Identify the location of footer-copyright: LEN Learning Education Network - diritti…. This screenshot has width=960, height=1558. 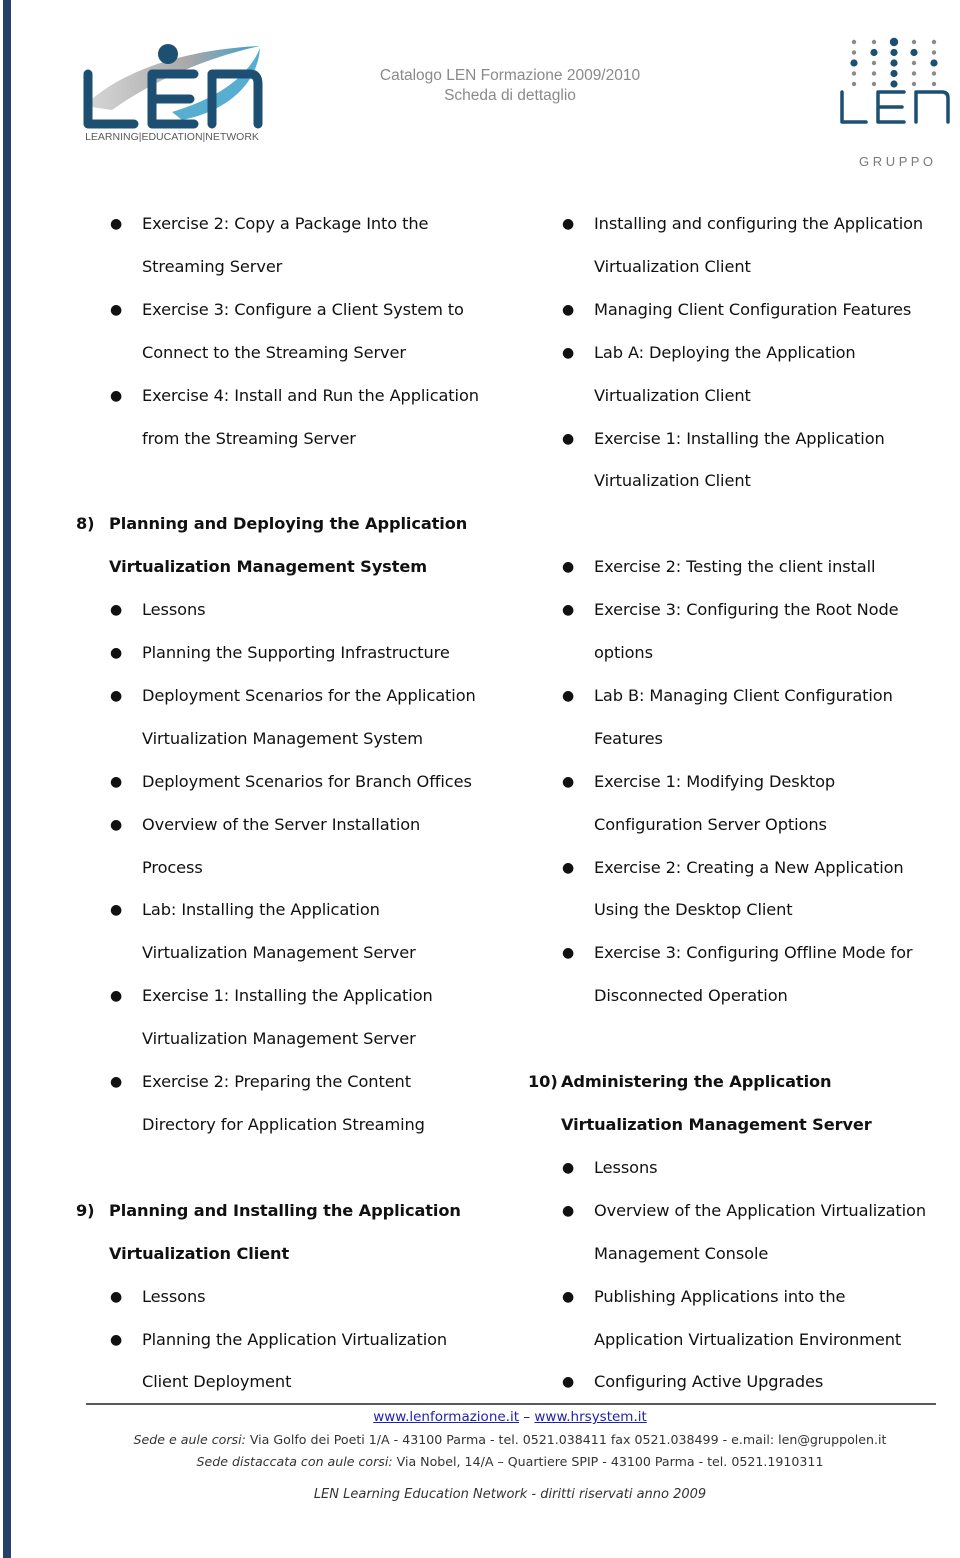
(510, 1494).